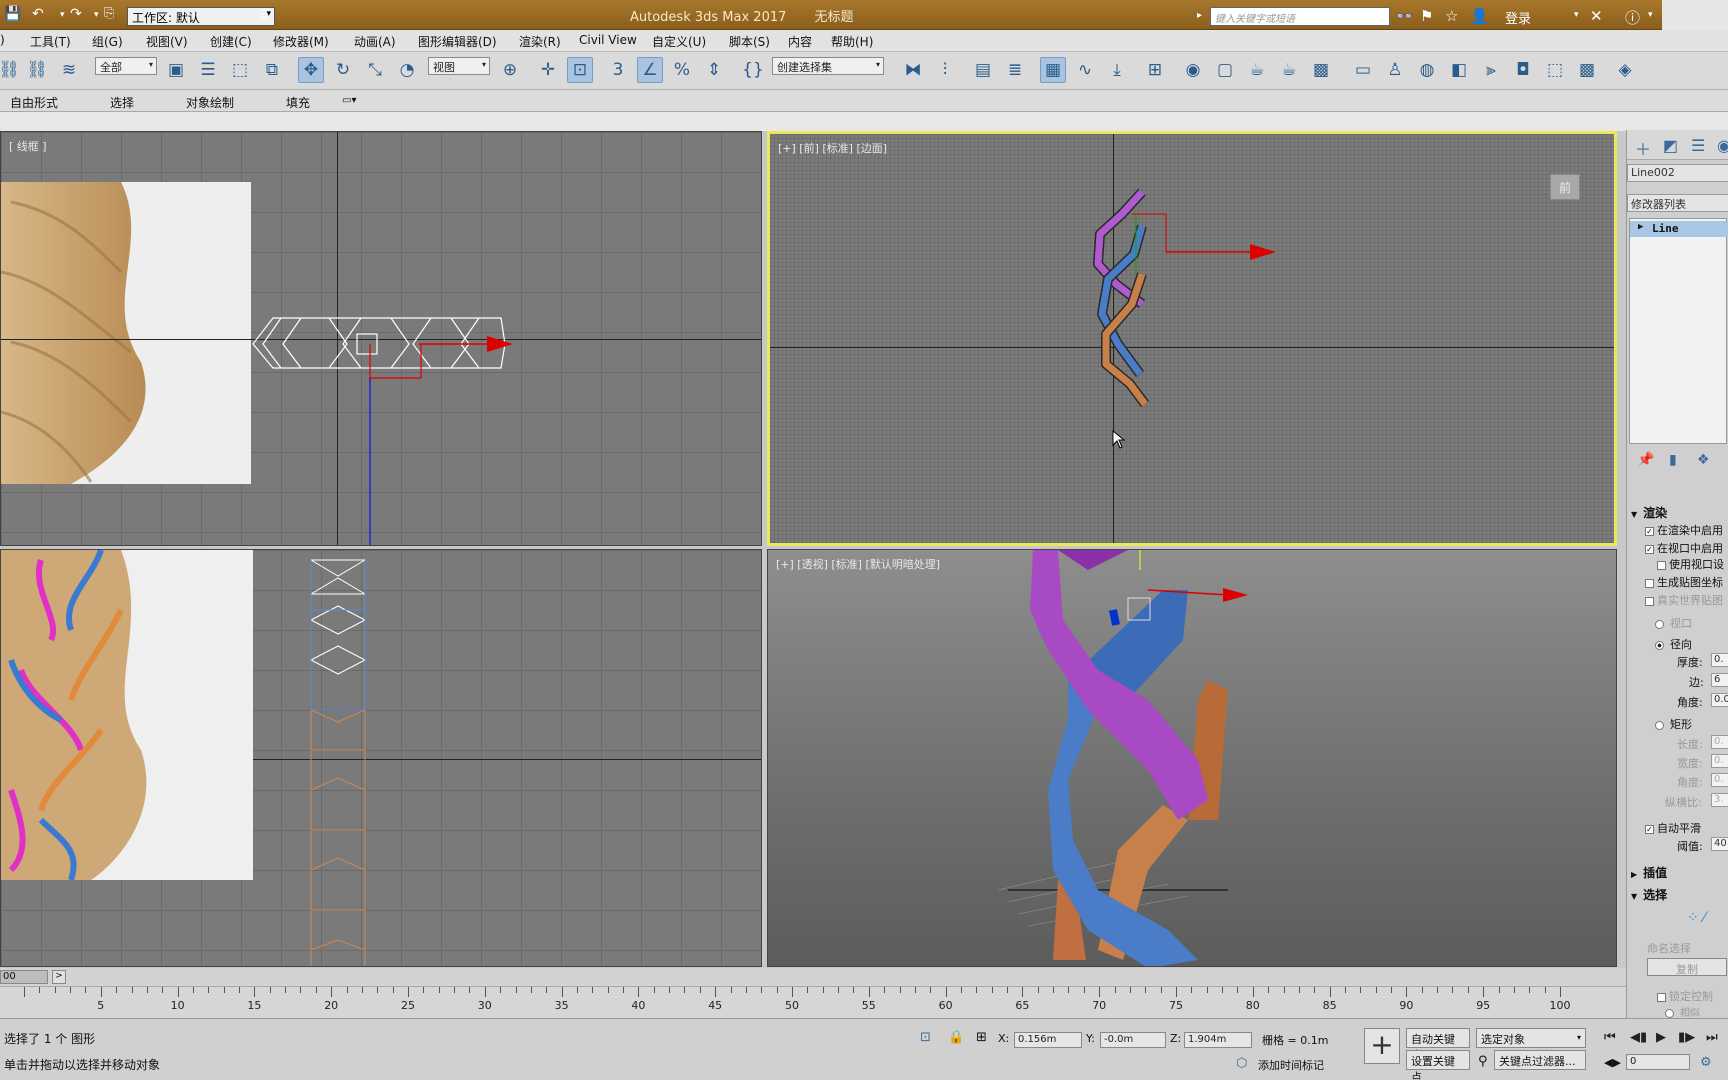 The image size is (1728, 1080). Describe the element at coordinates (1673, 460) in the screenshot. I see `show-end-result-icon: ▮` at that location.